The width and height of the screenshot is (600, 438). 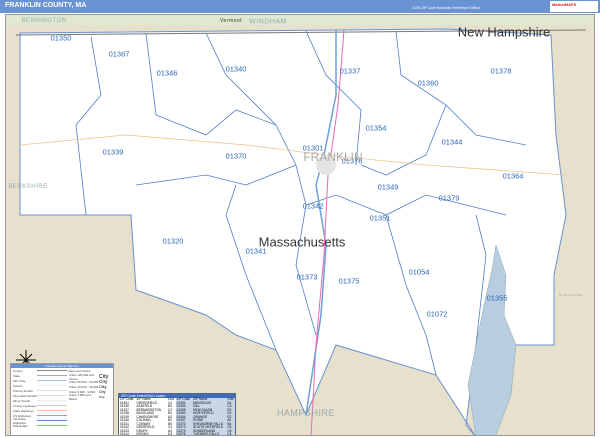 What do you see at coordinates (349, 281) in the screenshot?
I see `zip-label: 01375` at bounding box center [349, 281].